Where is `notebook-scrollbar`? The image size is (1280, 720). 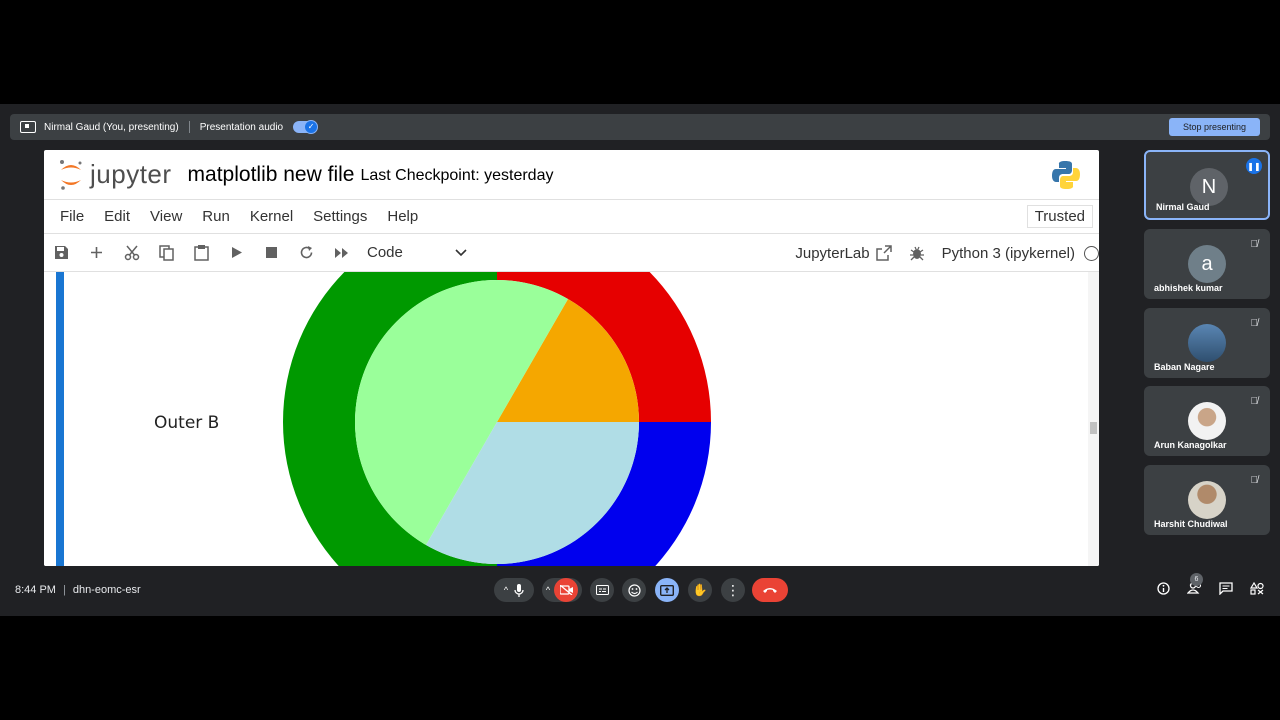
notebook-scrollbar is located at coordinates (1093, 419).